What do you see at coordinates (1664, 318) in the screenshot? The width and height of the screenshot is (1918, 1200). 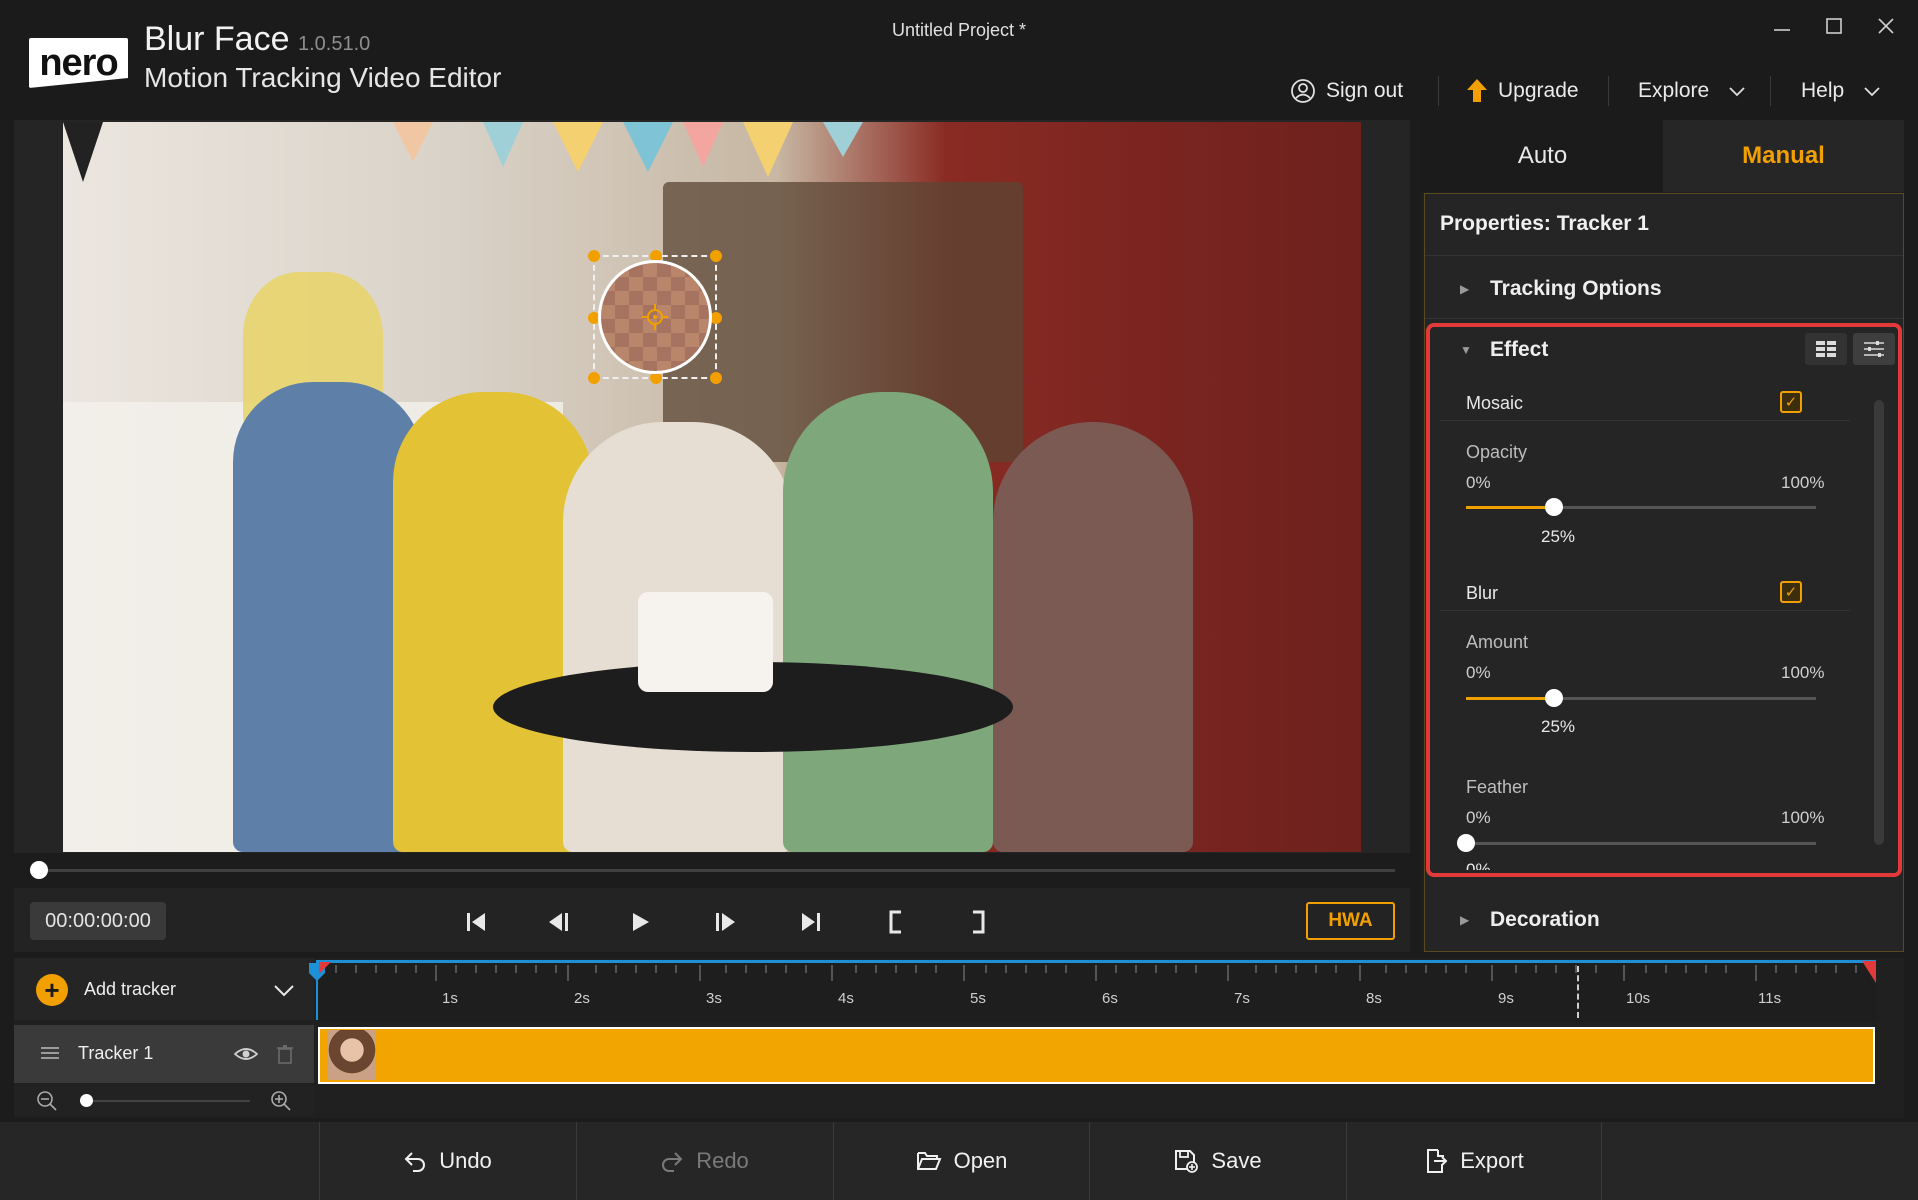 I see `divider` at bounding box center [1664, 318].